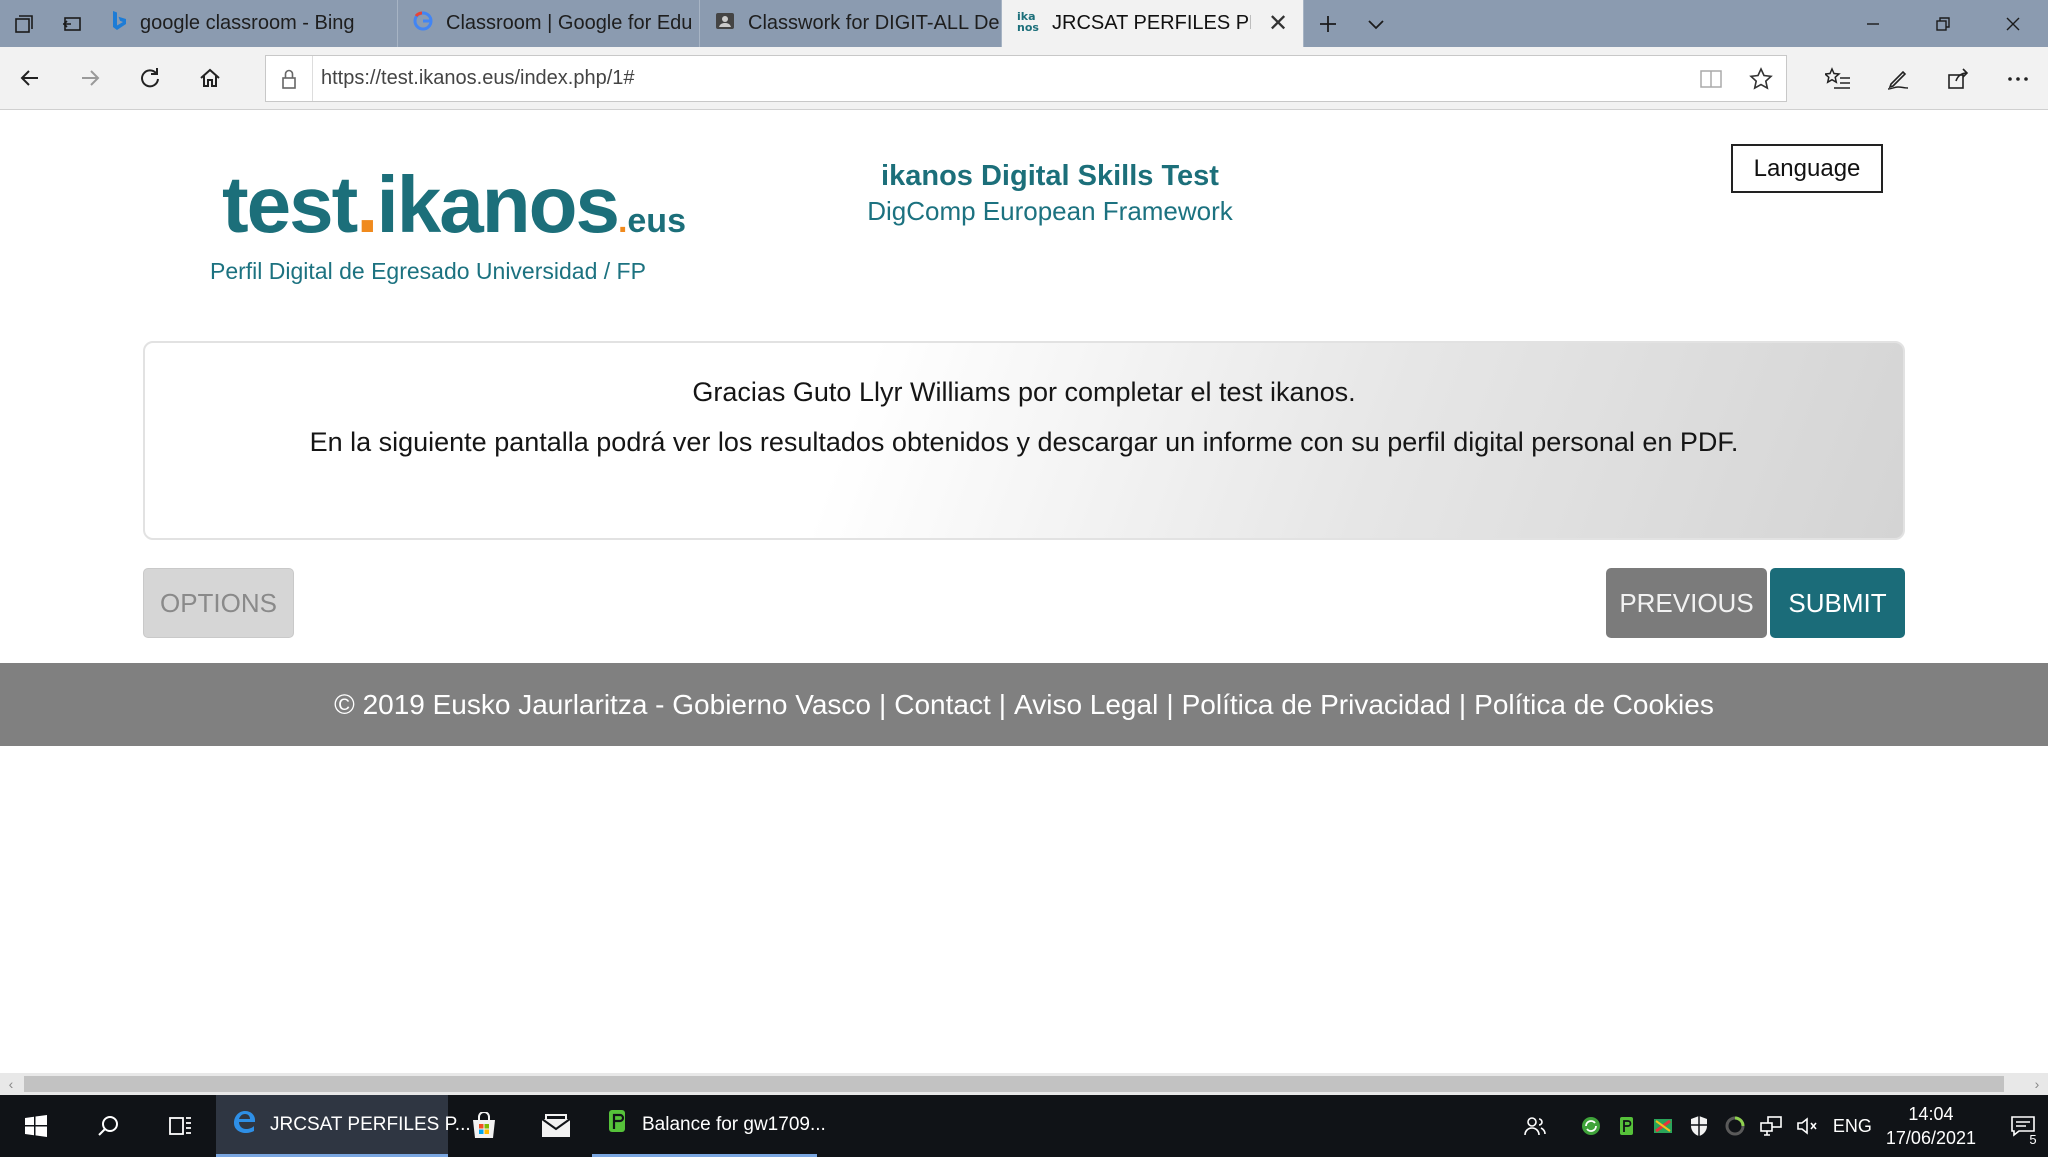  Describe the element at coordinates (1838, 78) in the screenshot. I see `favorites-list-icon` at that location.